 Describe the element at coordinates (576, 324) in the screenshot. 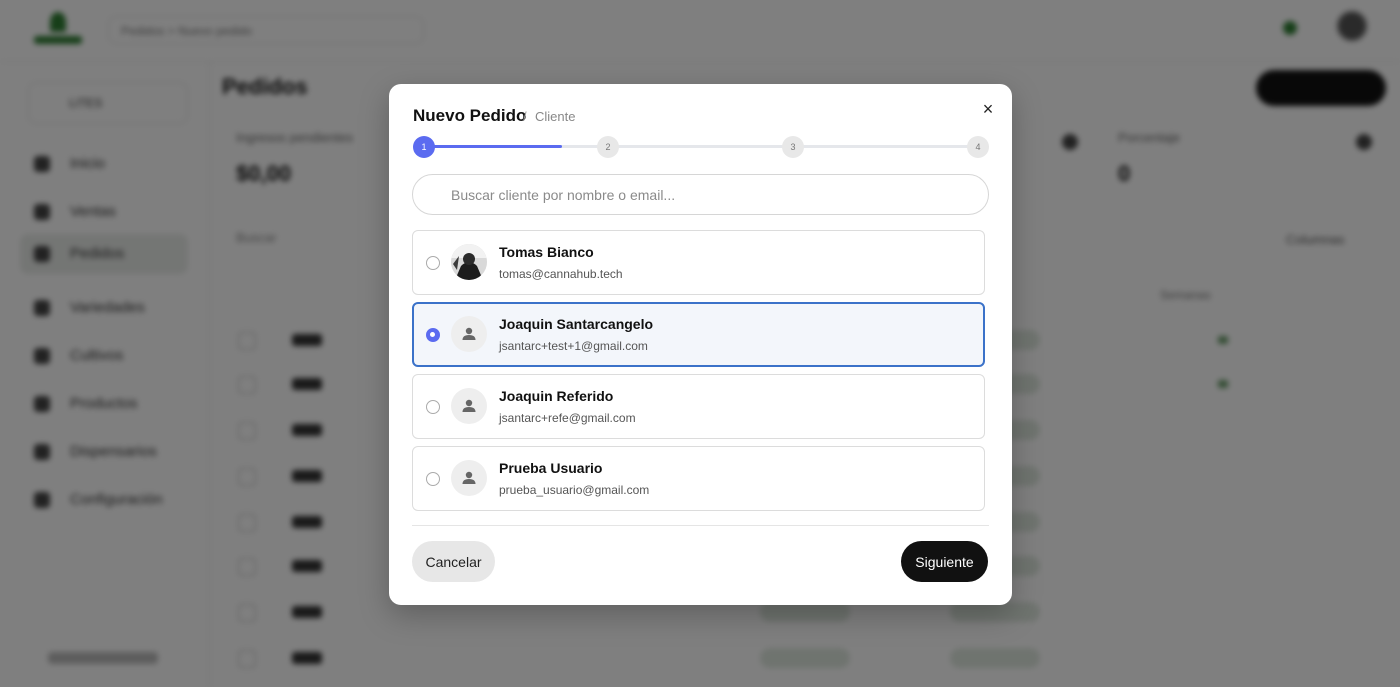

I see `client-name: Joaquin Santarcangelo` at that location.